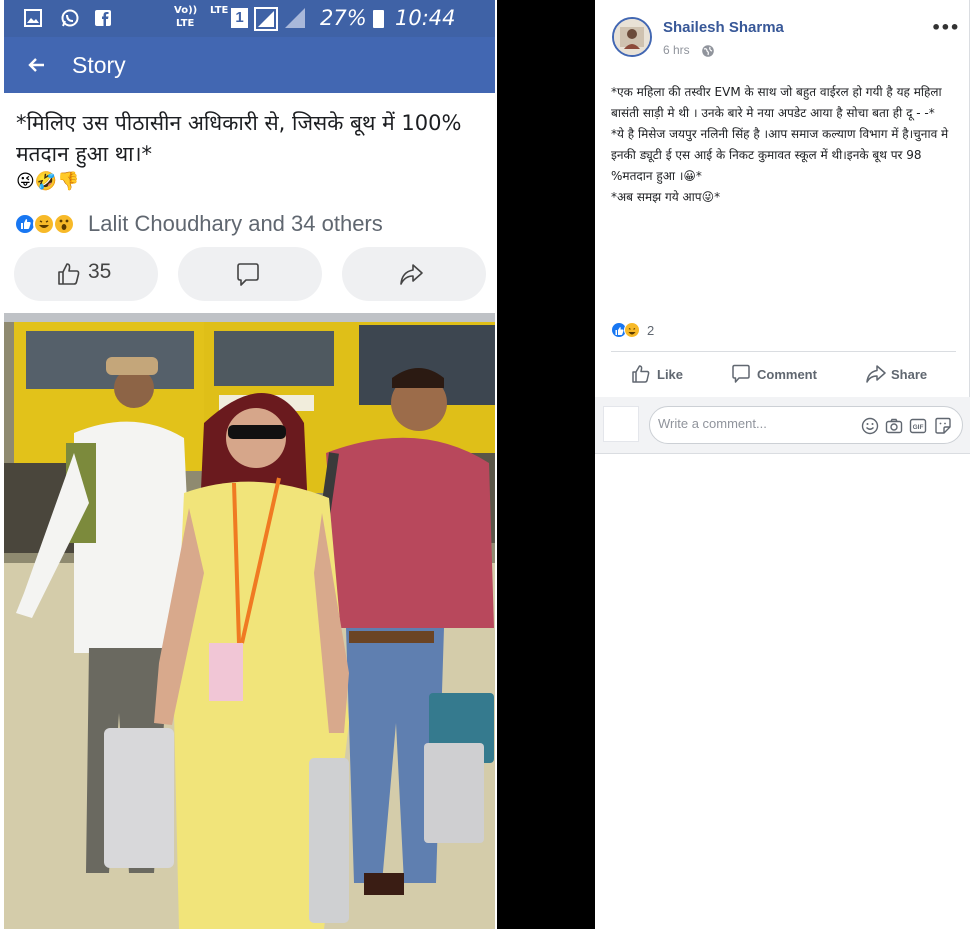 The width and height of the screenshot is (970, 929). Describe the element at coordinates (378, 19) in the screenshot. I see `battery-icon` at that location.